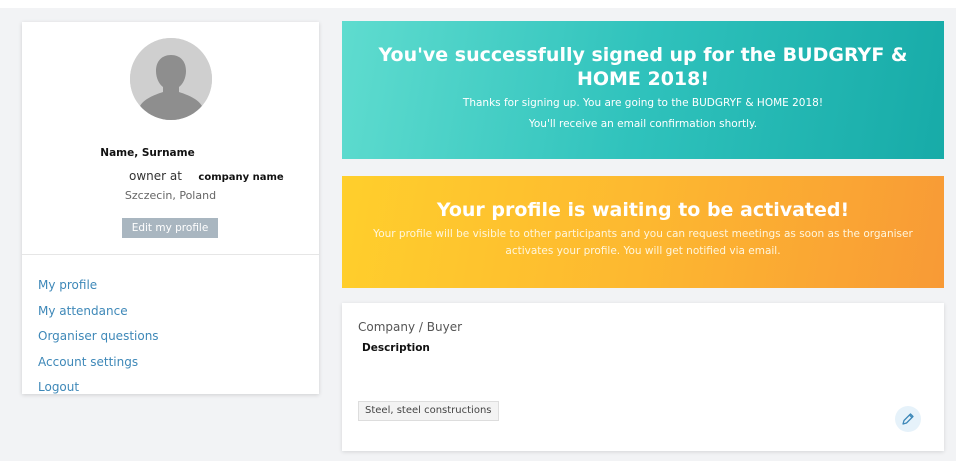 Image resolution: width=956 pixels, height=461 pixels. Describe the element at coordinates (98, 291) in the screenshot. I see `nav-item-my-profile: My profile` at that location.